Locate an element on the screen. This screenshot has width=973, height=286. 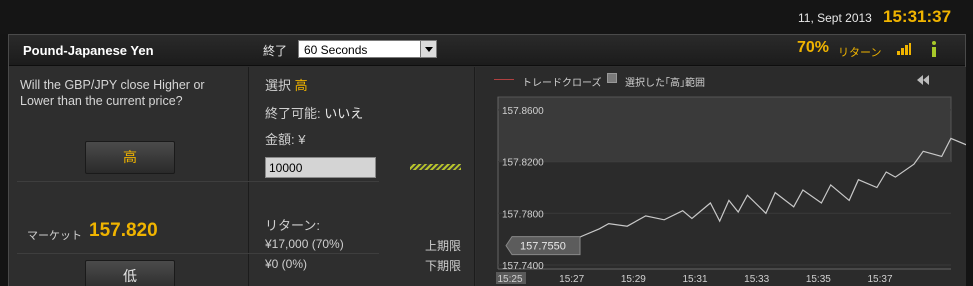
market-price: 157.820 is located at coordinates (123, 230).